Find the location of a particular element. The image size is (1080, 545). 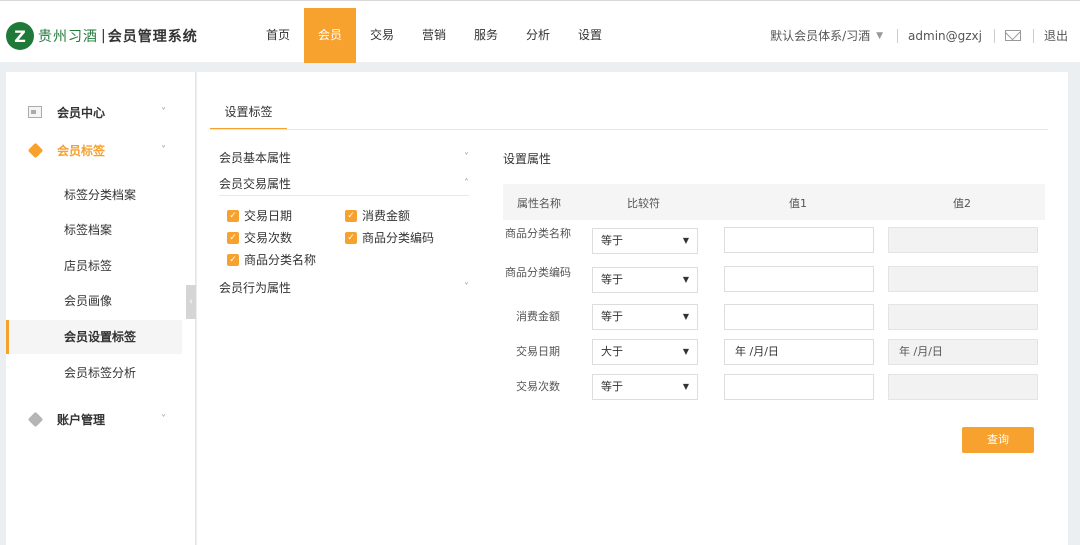

chevron-down-icon: ˅ is located at coordinates (163, 112).